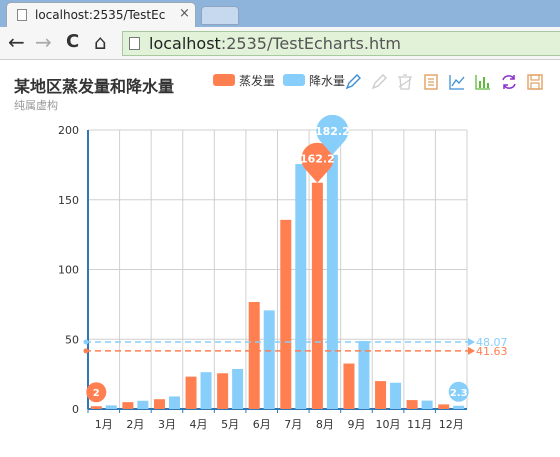  What do you see at coordinates (68, 270) in the screenshot?
I see `y-tick-label: 100` at bounding box center [68, 270].